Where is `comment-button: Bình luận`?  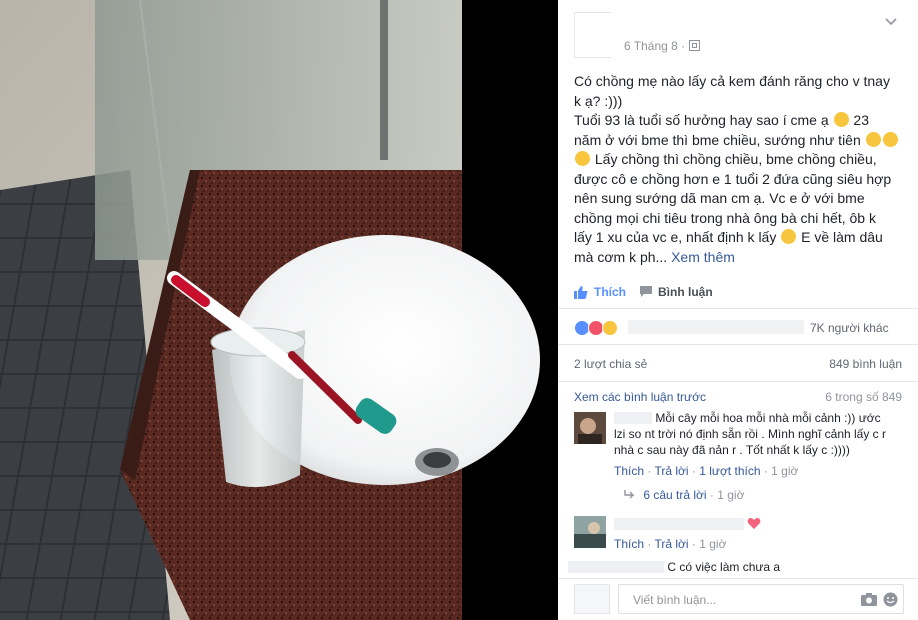 comment-button: Bình luận is located at coordinates (680, 293).